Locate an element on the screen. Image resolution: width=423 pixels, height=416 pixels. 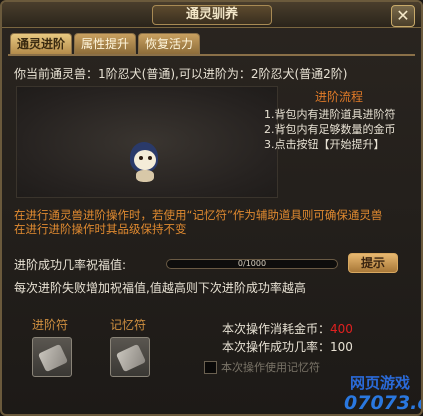
memory-talisman-label: 记忆符 is located at coordinates (128, 325).